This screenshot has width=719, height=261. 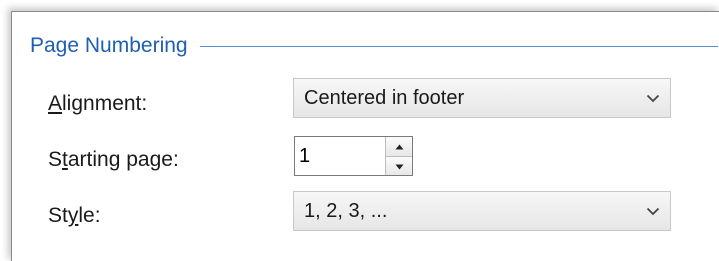 What do you see at coordinates (55, 103) in the screenshot?
I see `alignment-accelerator: A` at bounding box center [55, 103].